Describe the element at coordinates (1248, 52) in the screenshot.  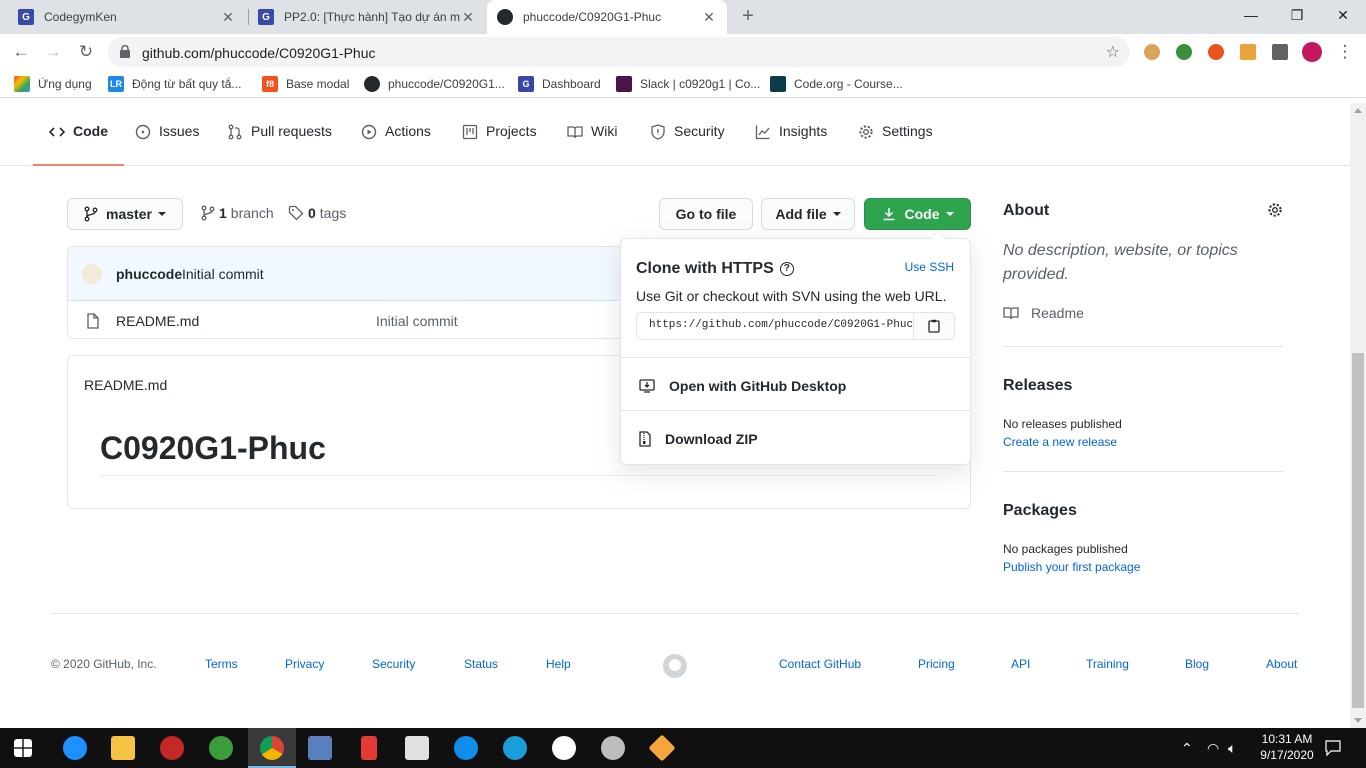
I see `extension-tool-icon` at that location.